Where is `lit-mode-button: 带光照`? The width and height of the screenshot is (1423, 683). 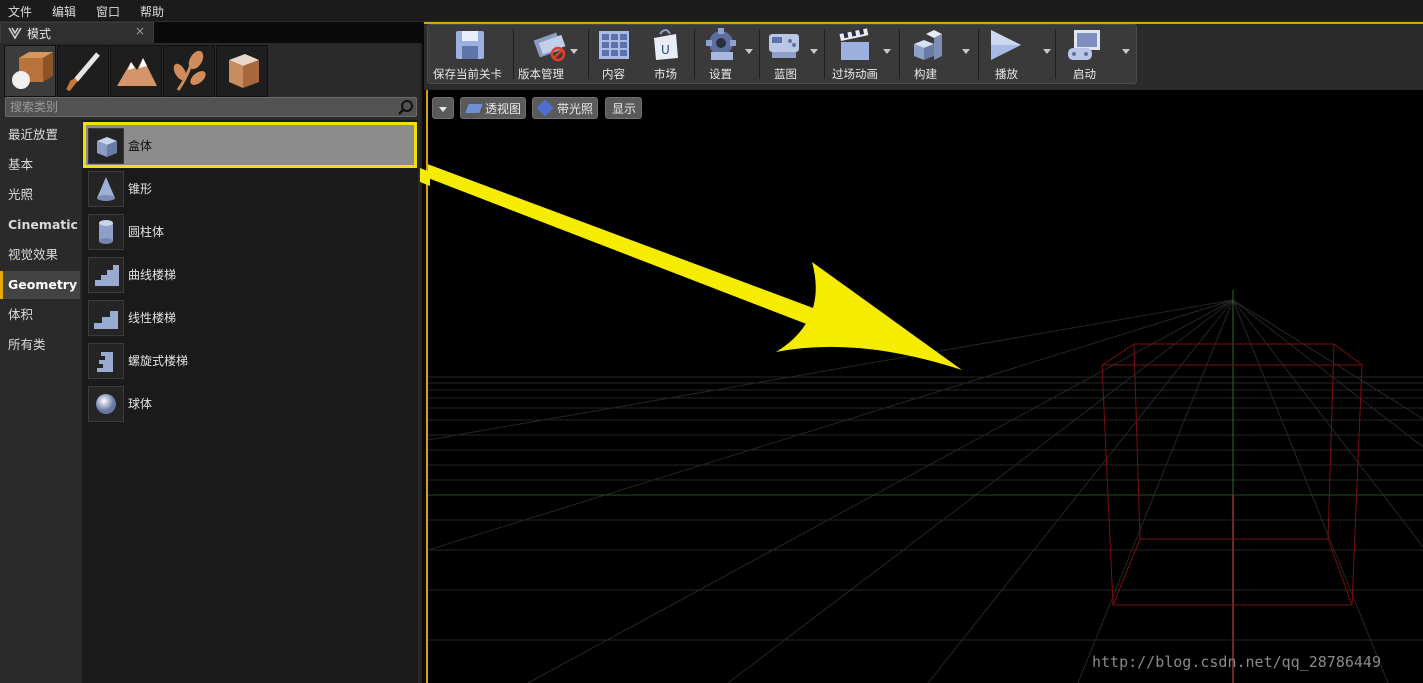
lit-mode-button: 带光照 is located at coordinates (565, 108).